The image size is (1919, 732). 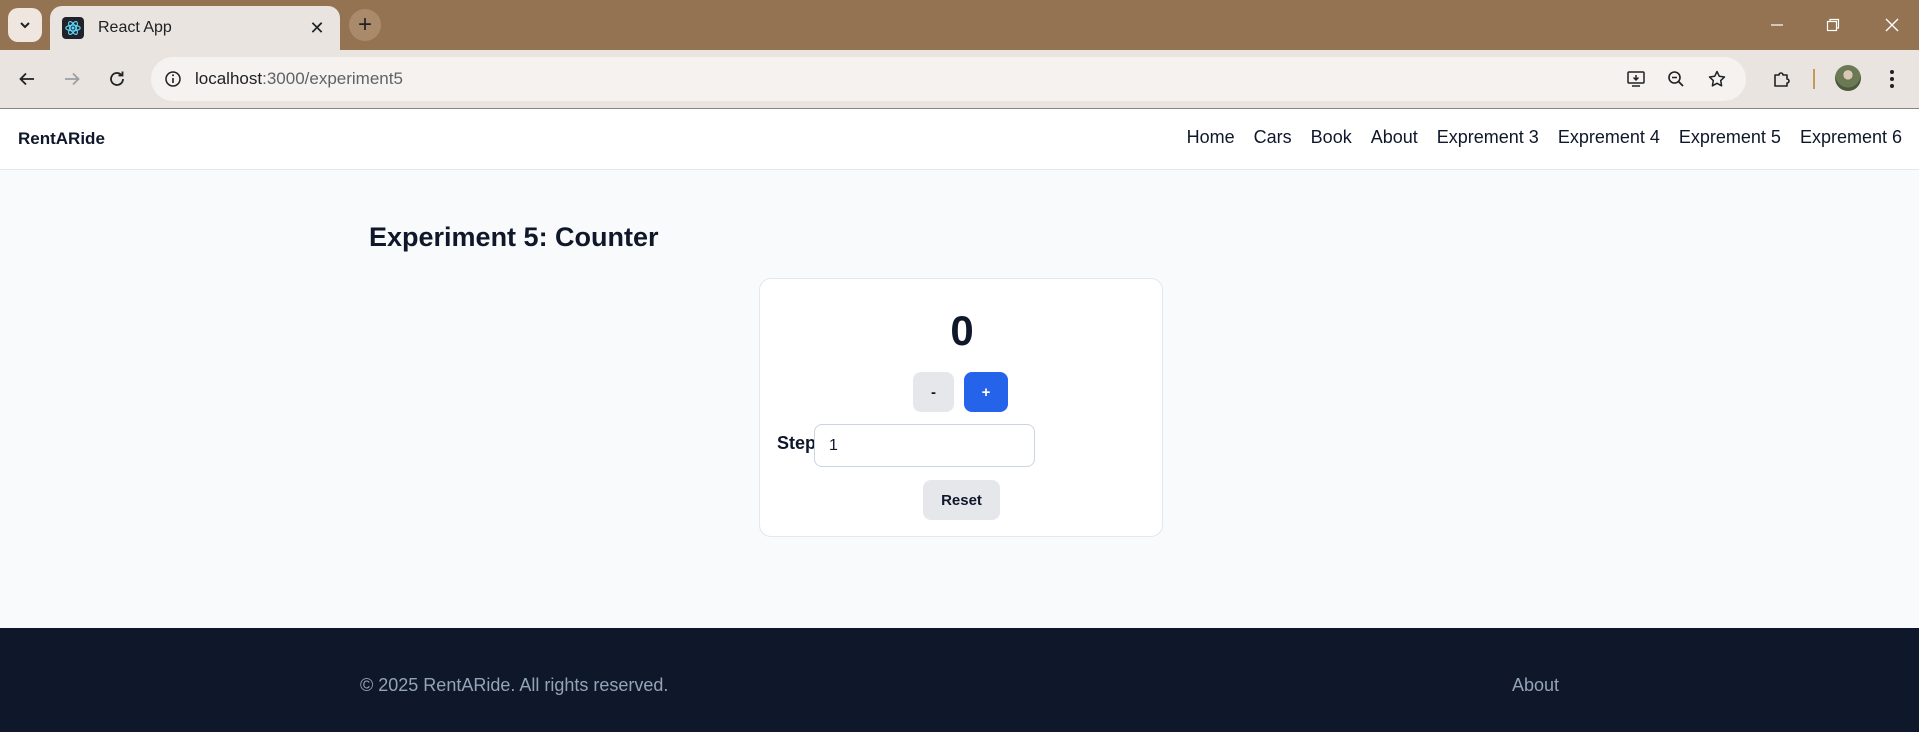 I want to click on toolbar-separator, so click(x=1814, y=79).